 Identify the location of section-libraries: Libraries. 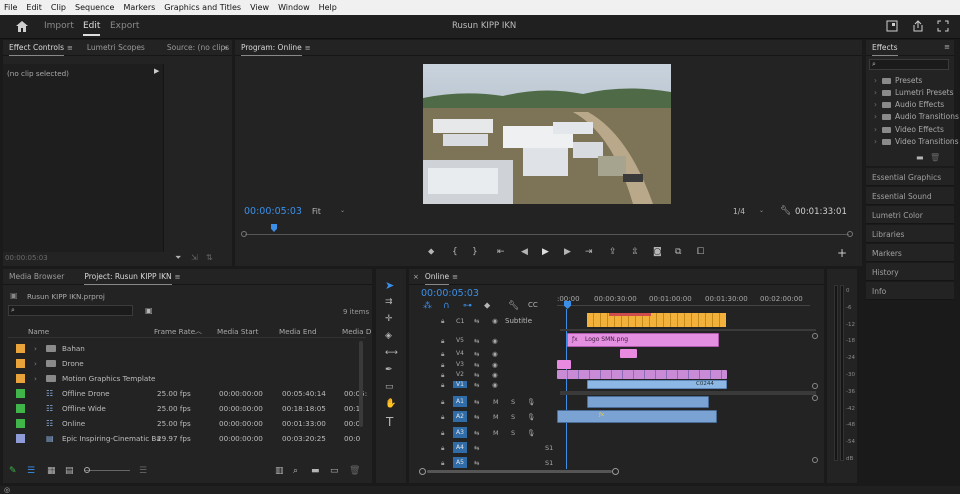
(910, 234).